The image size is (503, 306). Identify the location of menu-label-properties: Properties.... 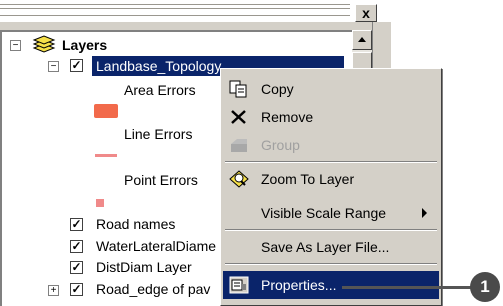
(299, 285).